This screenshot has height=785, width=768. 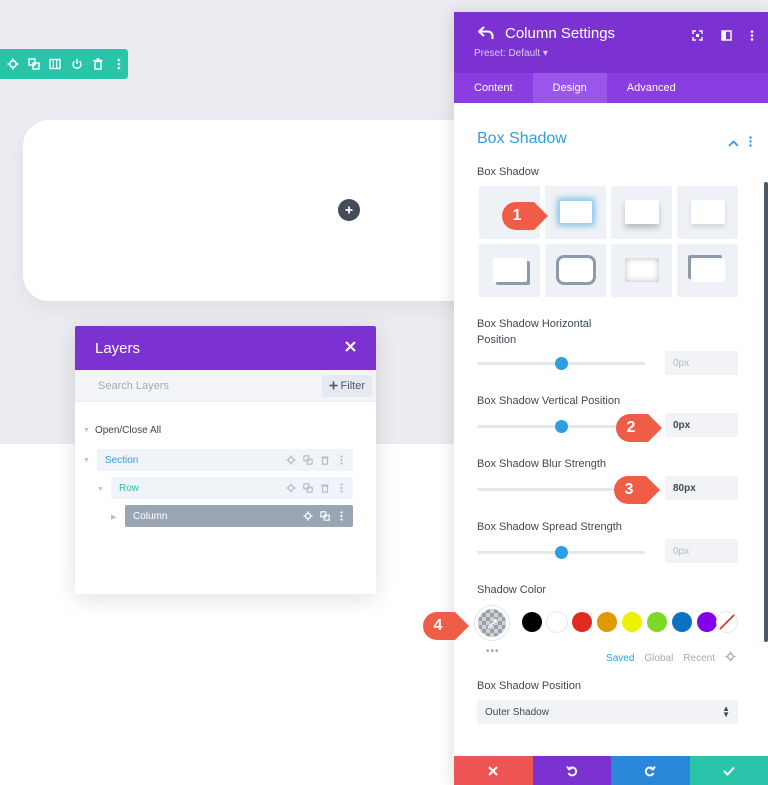 I want to click on preset-dropdown: Preset: Default ▾, so click(x=511, y=53).